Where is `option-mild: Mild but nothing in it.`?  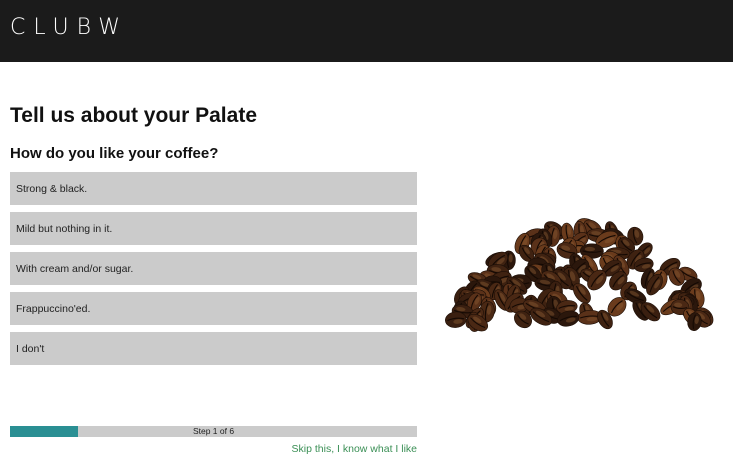 option-mild: Mild but nothing in it. is located at coordinates (213, 228).